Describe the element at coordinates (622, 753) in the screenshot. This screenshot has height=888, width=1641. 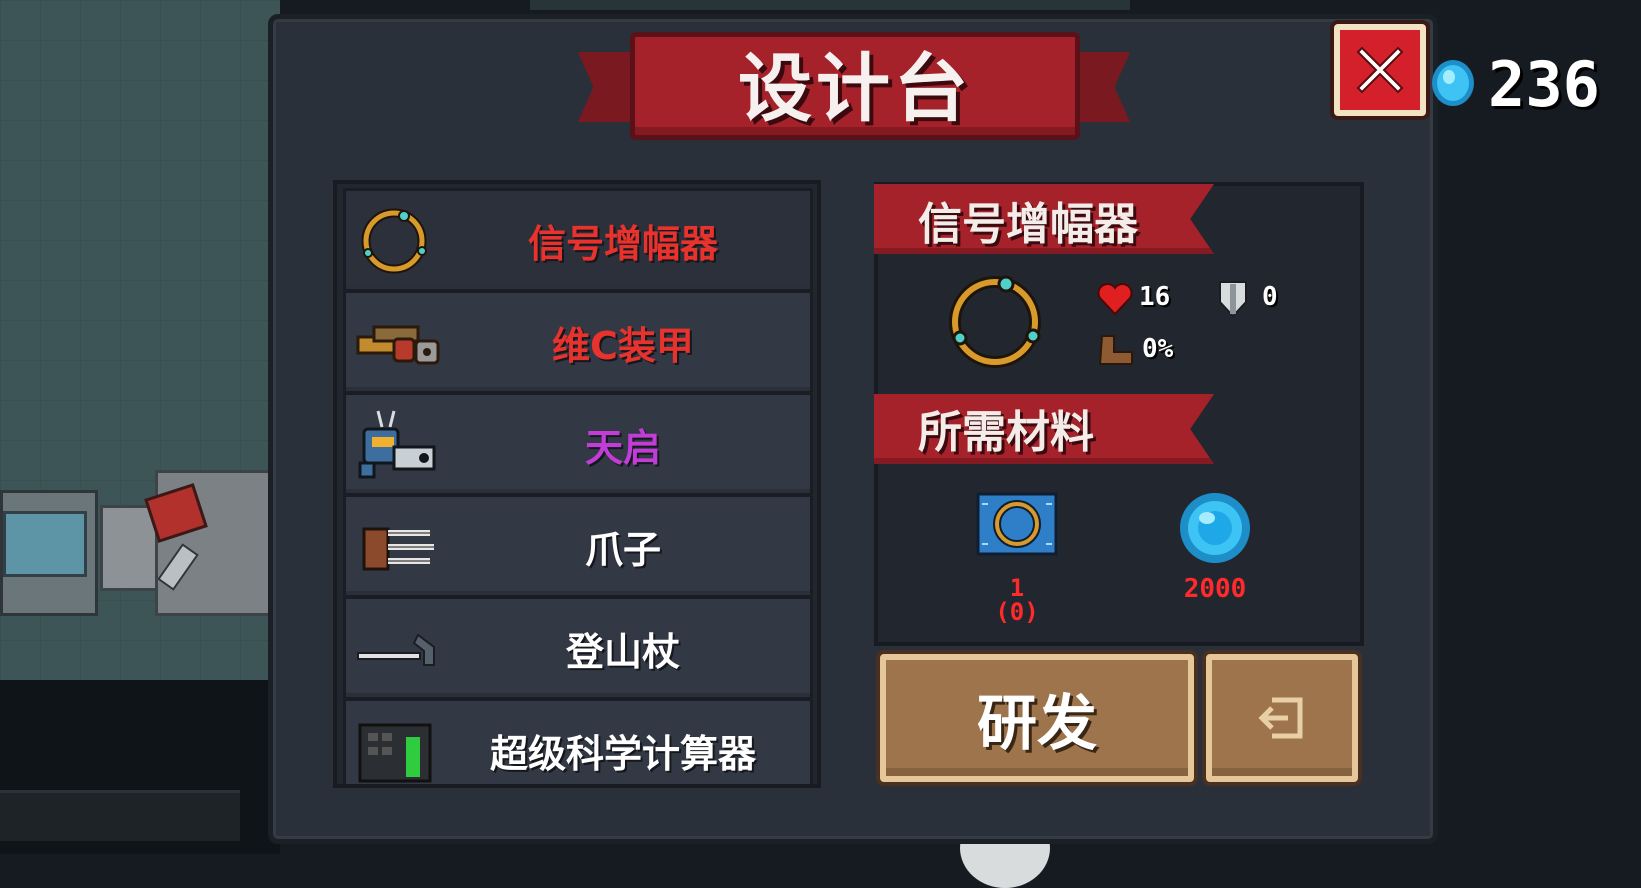
I see `list-item-label: 超级科学计算器` at that location.